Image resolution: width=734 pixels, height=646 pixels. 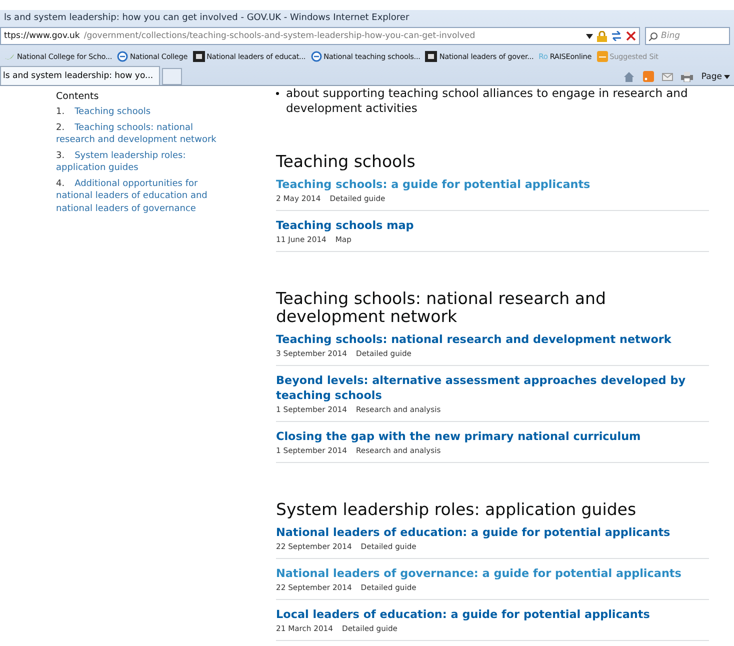 I want to click on suggested-sites-icon, so click(x=602, y=56).